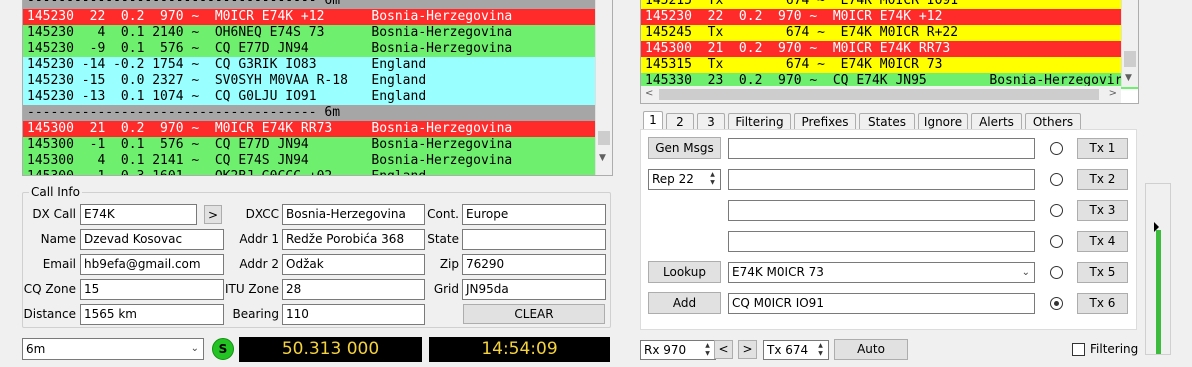 The image size is (1192, 367). Describe the element at coordinates (684, 303) in the screenshot. I see `add-button: Add` at that location.